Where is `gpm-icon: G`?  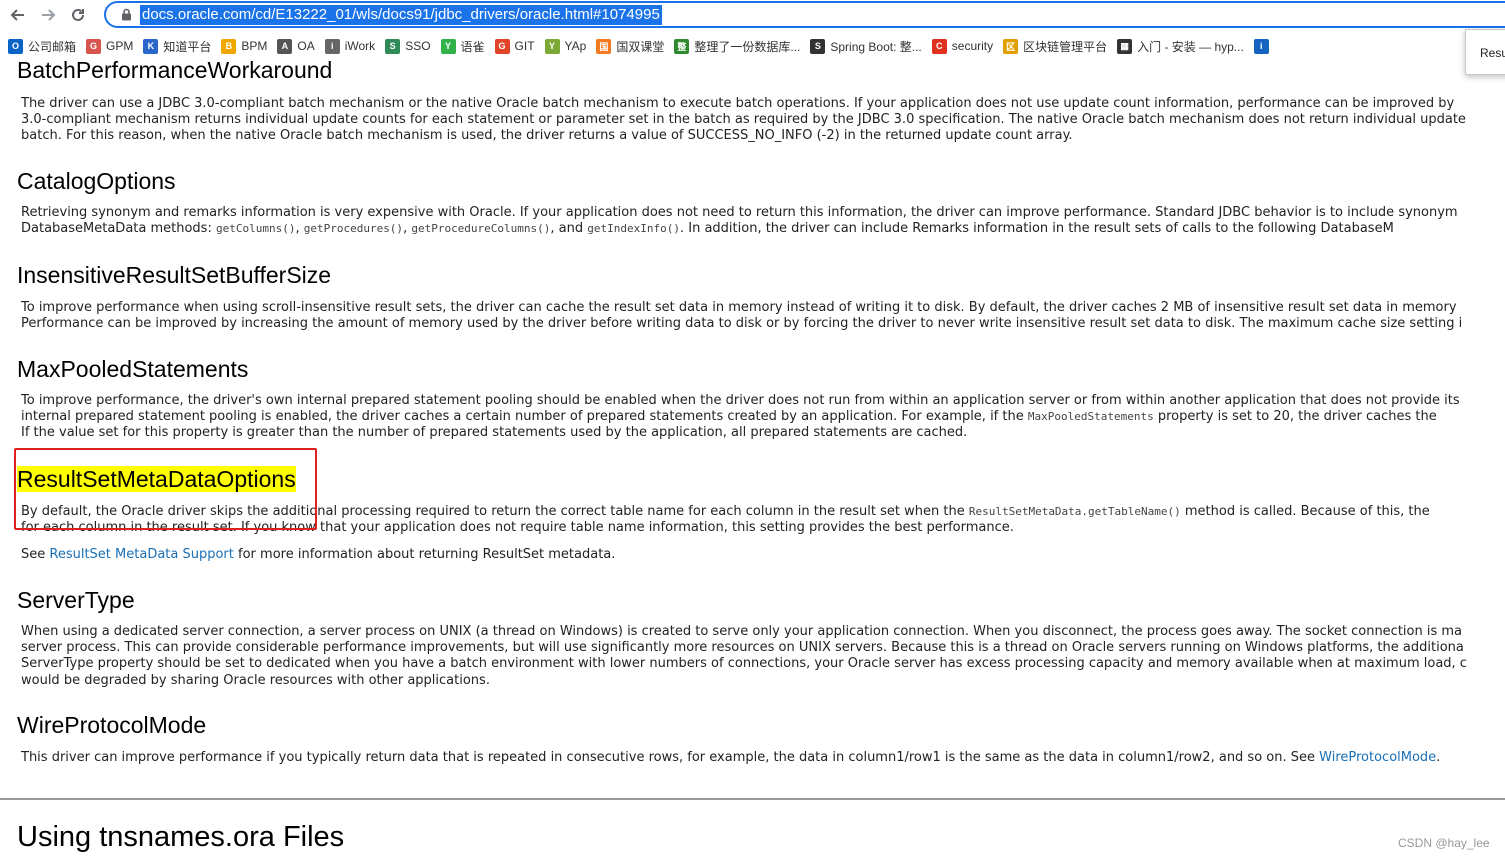
gpm-icon: G is located at coordinates (94, 46).